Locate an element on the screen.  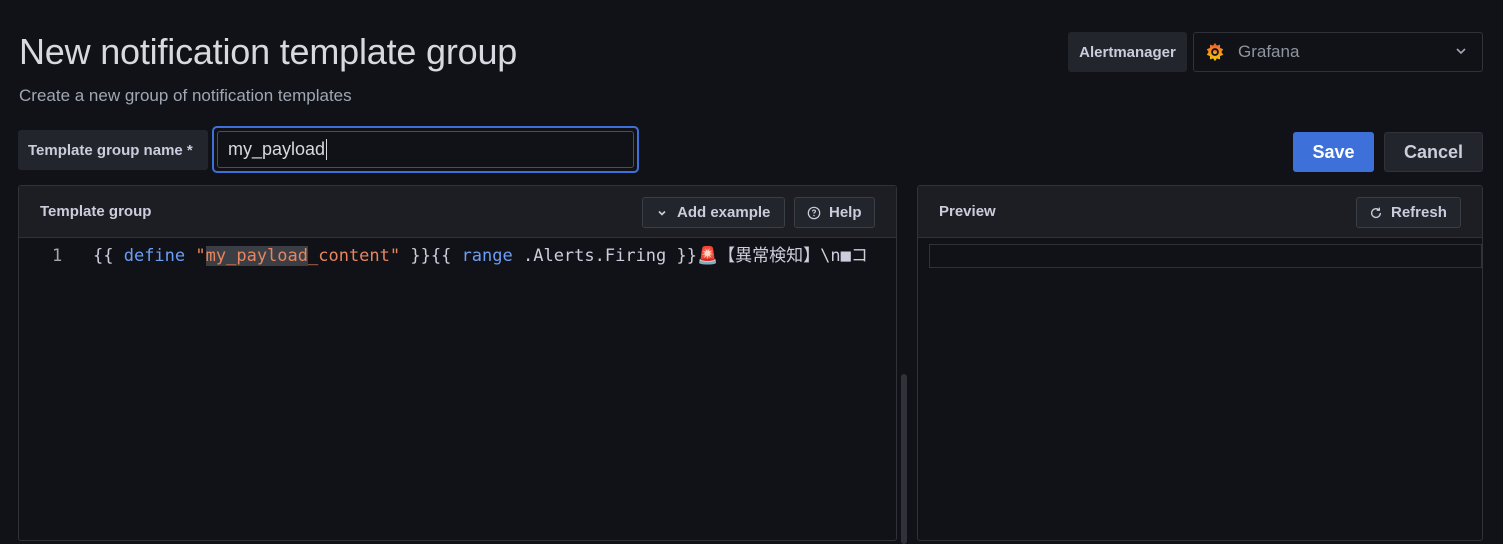
add-example-button: Add example is located at coordinates (713, 212).